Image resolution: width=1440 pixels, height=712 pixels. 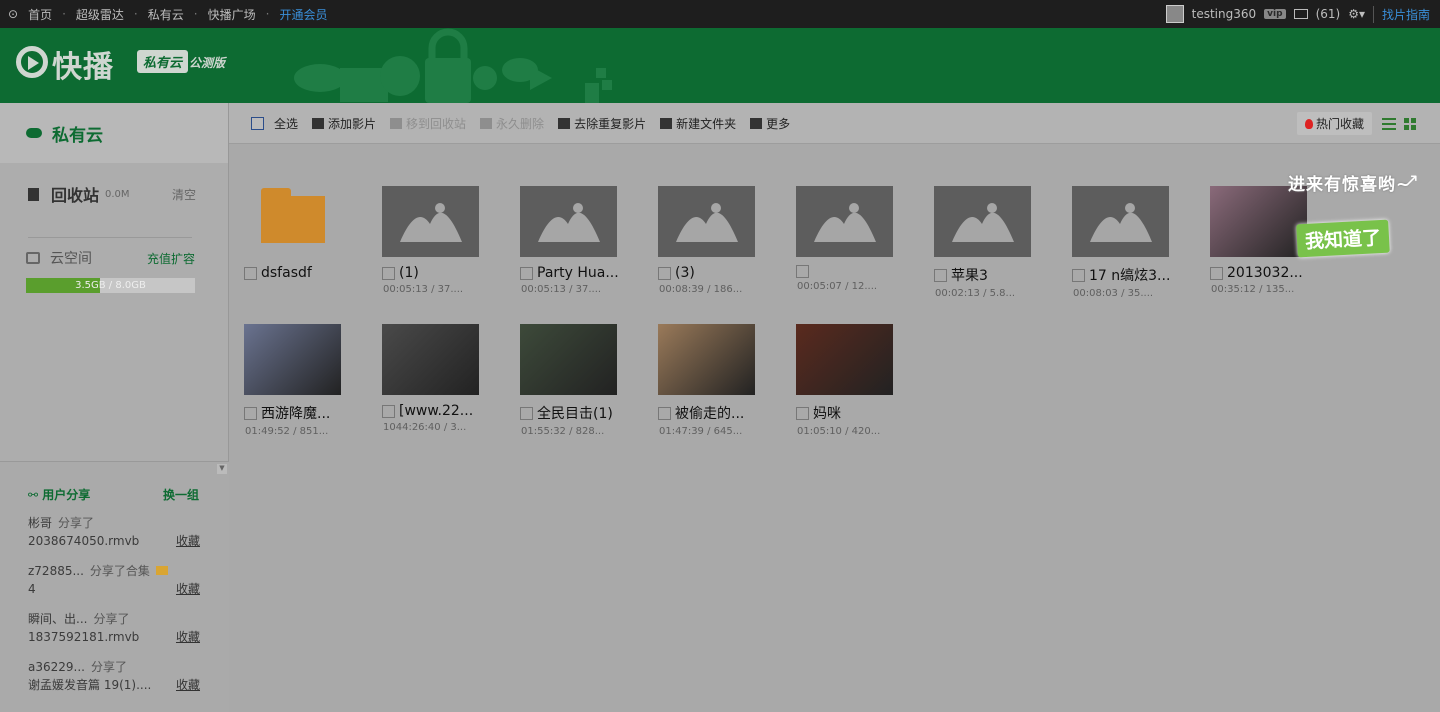 I want to click on list-view-icon, so click(x=1389, y=123).